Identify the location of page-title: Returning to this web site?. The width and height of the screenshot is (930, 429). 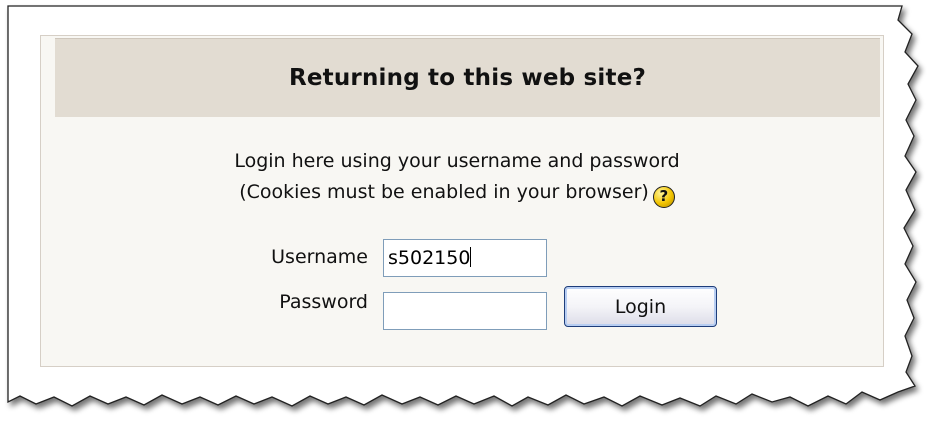
(467, 78).